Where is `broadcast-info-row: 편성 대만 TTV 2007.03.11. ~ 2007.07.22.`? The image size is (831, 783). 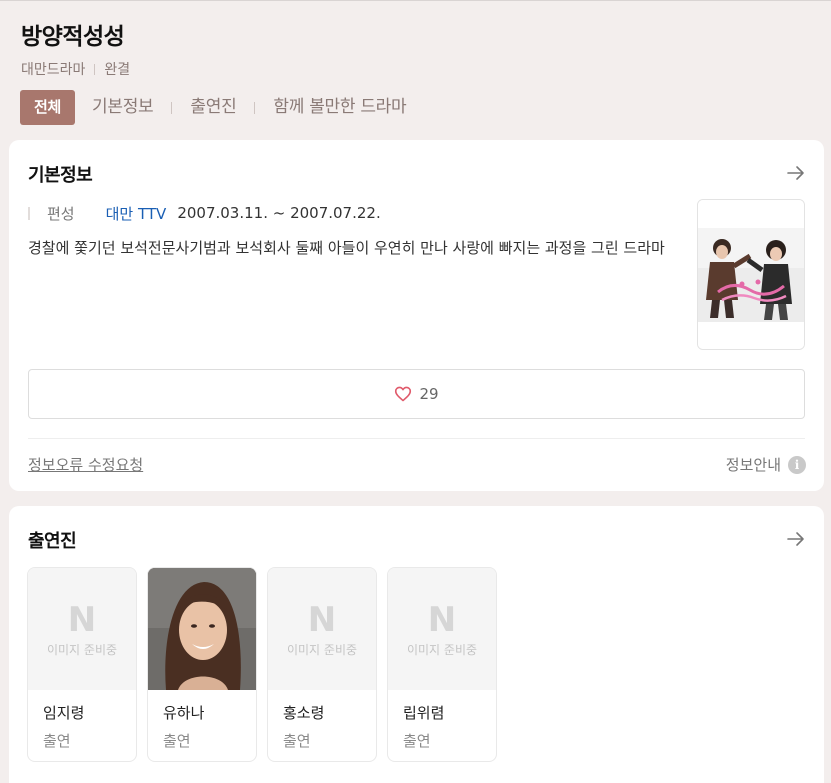 broadcast-info-row: 편성 대만 TTV 2007.03.11. ~ 2007.07.22. is located at coordinates (204, 213).